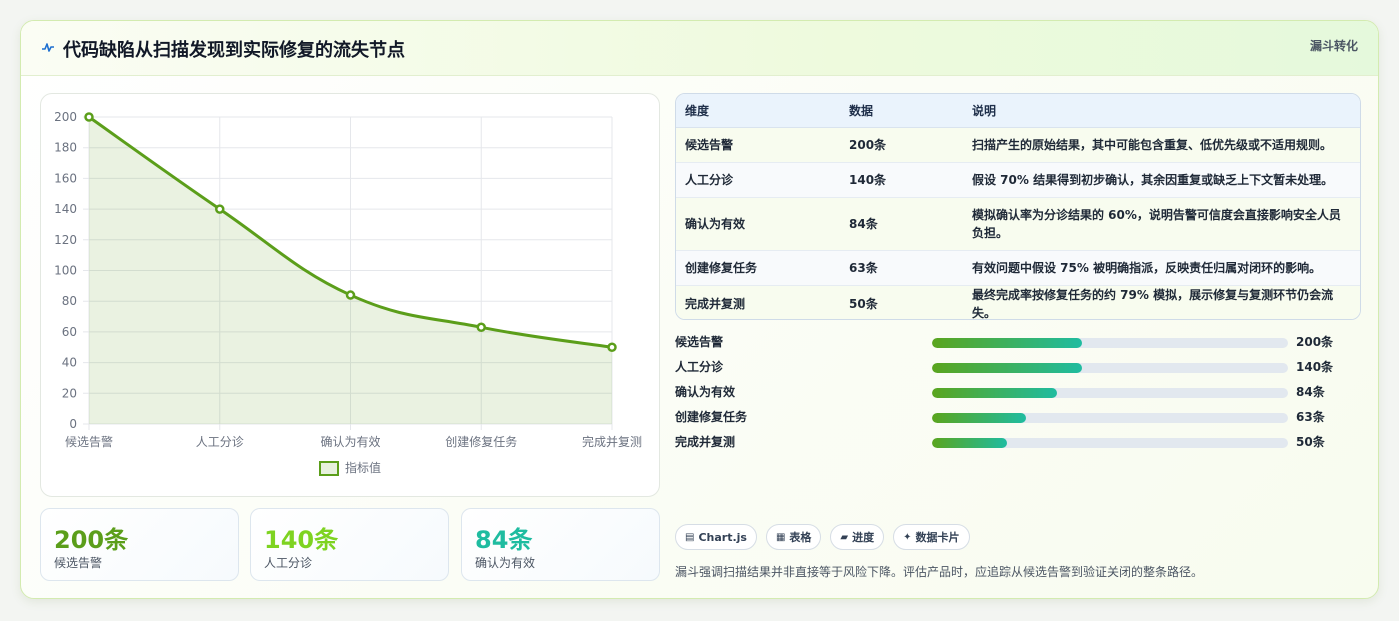 This screenshot has width=1399, height=621. What do you see at coordinates (715, 303) in the screenshot?
I see `cell-dimension: 完成并复测` at bounding box center [715, 303].